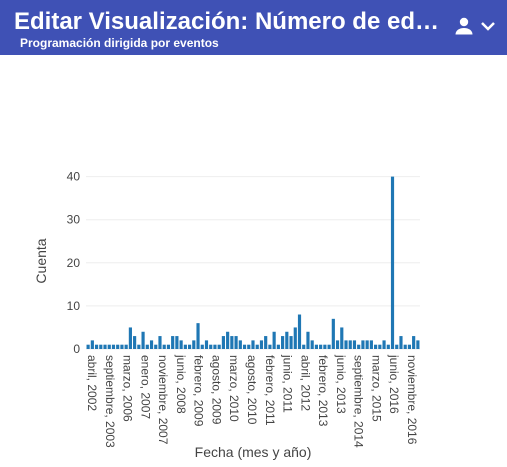 This screenshot has width=507, height=467. I want to click on x-tick-label: marzo, 2006, so click(128, 388).